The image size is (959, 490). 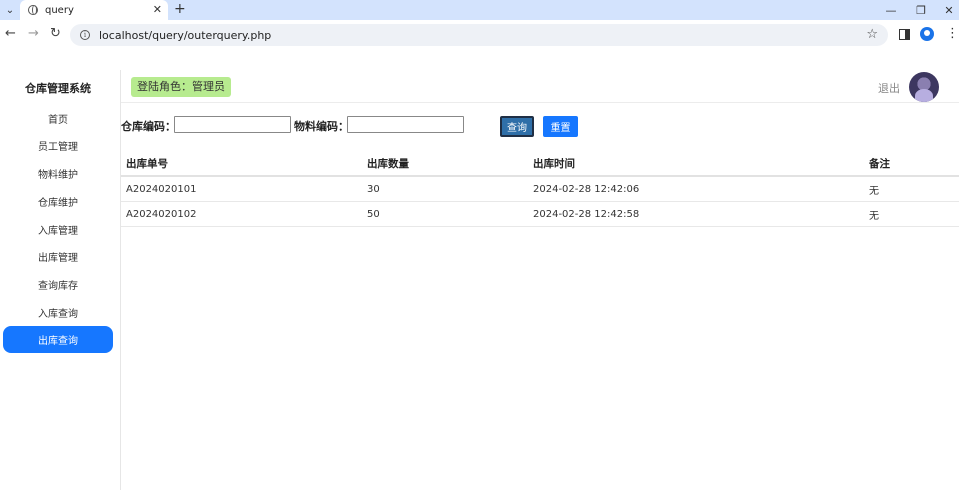 I want to click on minimize-icon: —, so click(x=891, y=10).